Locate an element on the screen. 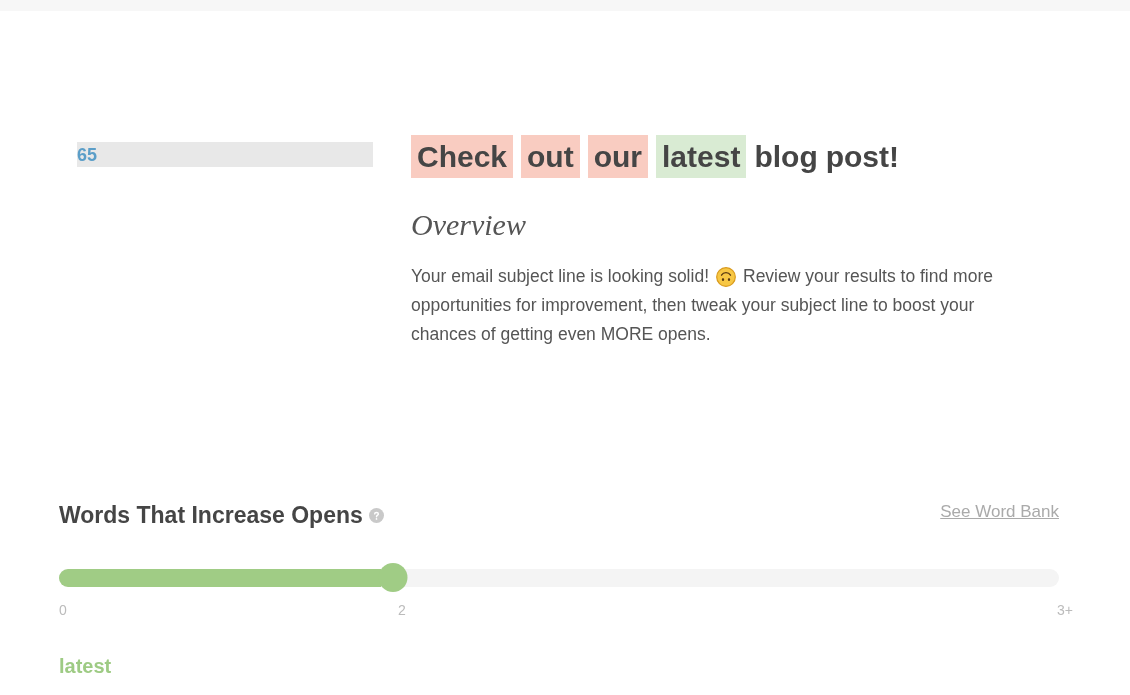 This screenshot has height=695, width=1130. overview-text: Review your results to find more is located at coordinates (868, 276).